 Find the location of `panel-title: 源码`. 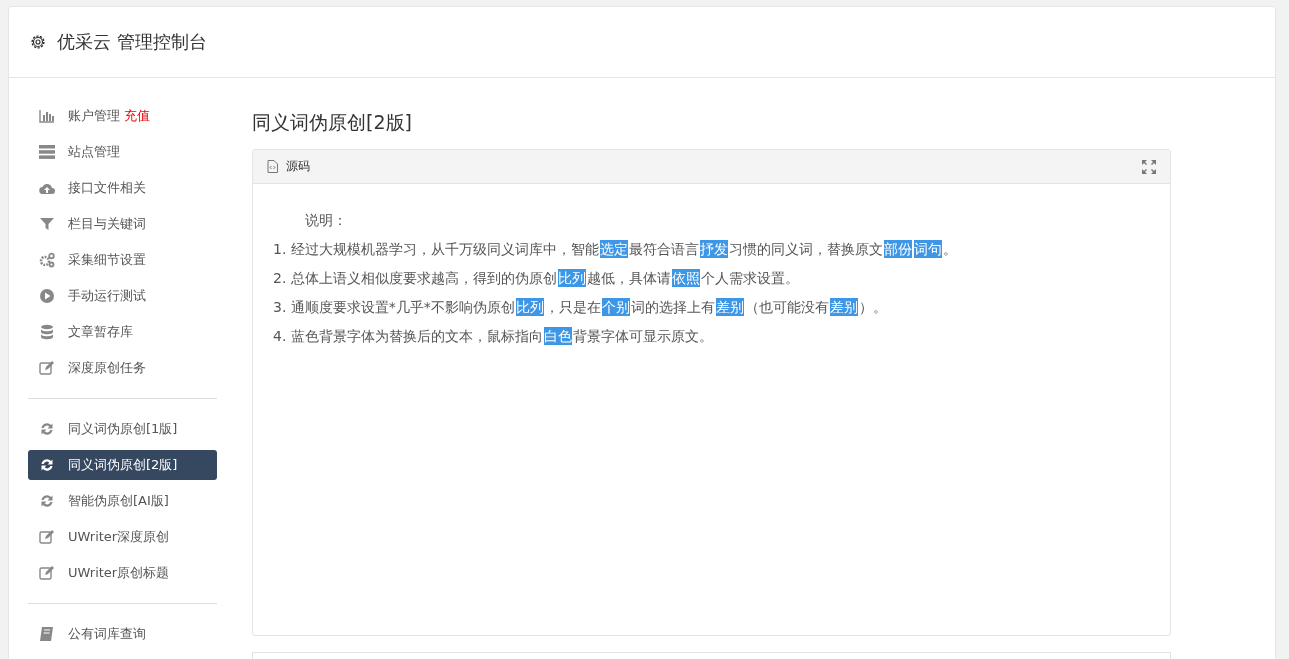

panel-title: 源码 is located at coordinates (298, 166).